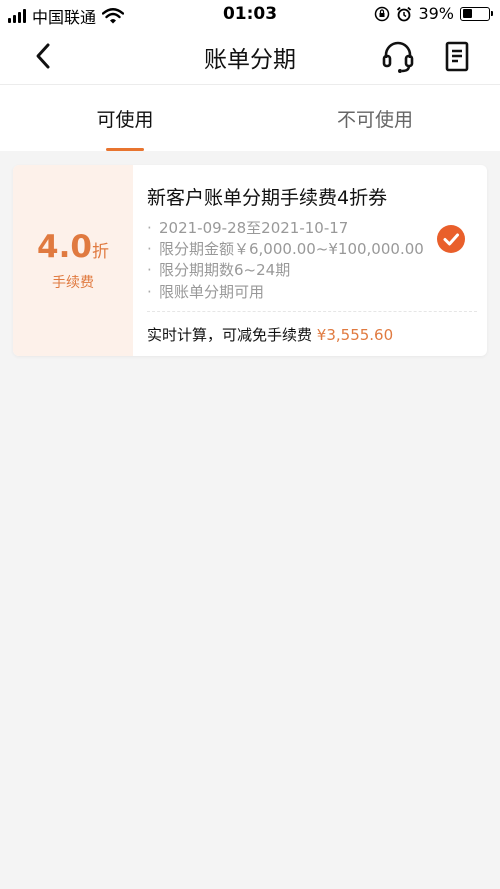 Image resolution: width=500 pixels, height=889 pixels. What do you see at coordinates (230, 335) in the screenshot?
I see `saving-prefix: 实时计算，可减免手续费` at bounding box center [230, 335].